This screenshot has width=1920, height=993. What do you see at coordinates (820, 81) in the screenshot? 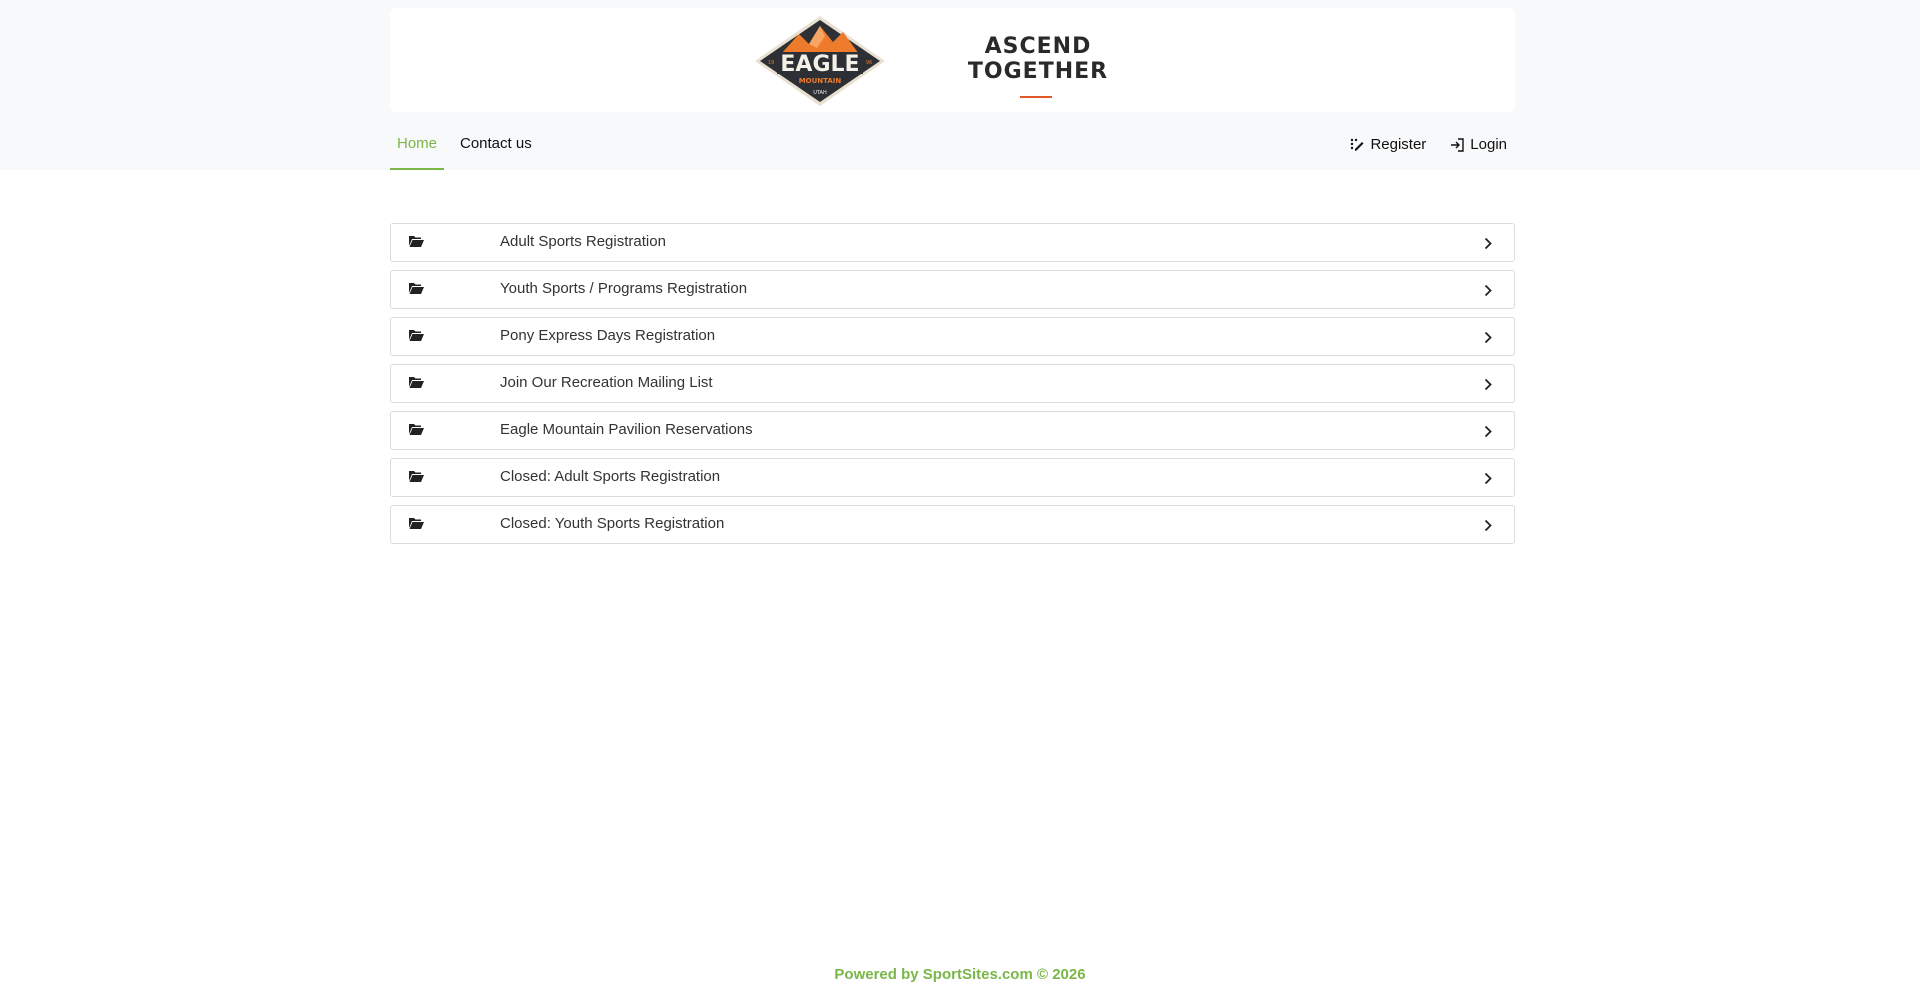
I see `logo-sub: MOUNTAIN` at bounding box center [820, 81].